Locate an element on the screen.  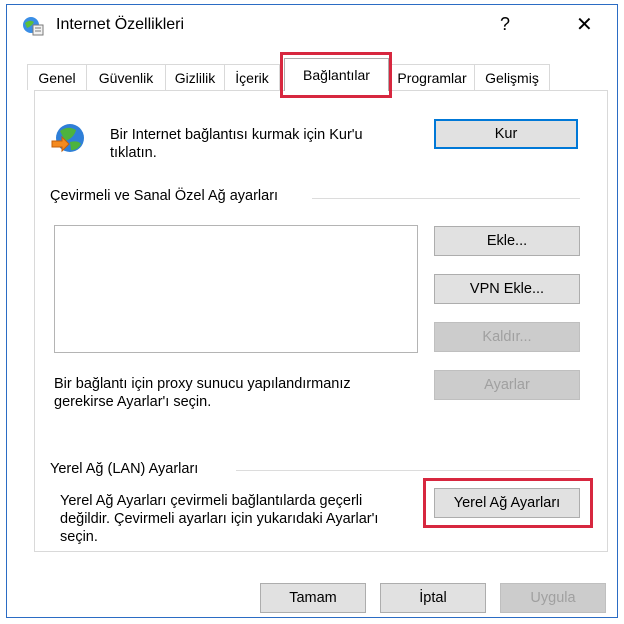
close-icon: ✕ is located at coordinates (584, 24).